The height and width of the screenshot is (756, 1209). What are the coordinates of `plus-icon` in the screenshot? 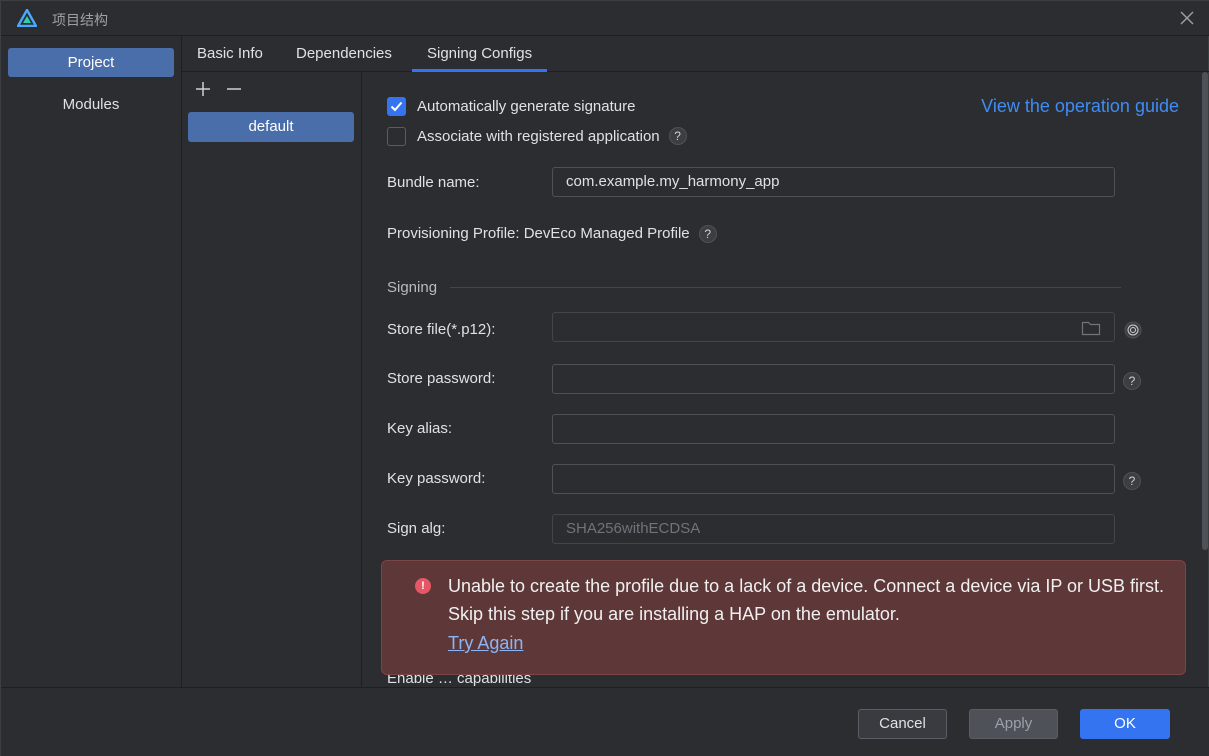 It's located at (203, 89).